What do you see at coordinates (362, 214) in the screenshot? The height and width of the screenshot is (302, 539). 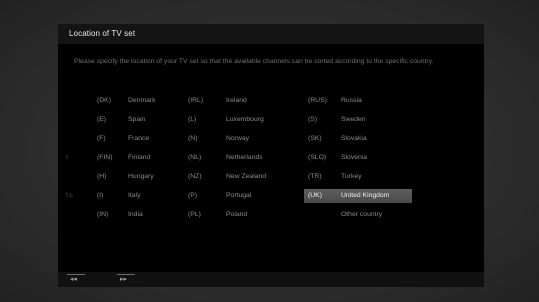 I see `country-name: Other country` at bounding box center [362, 214].